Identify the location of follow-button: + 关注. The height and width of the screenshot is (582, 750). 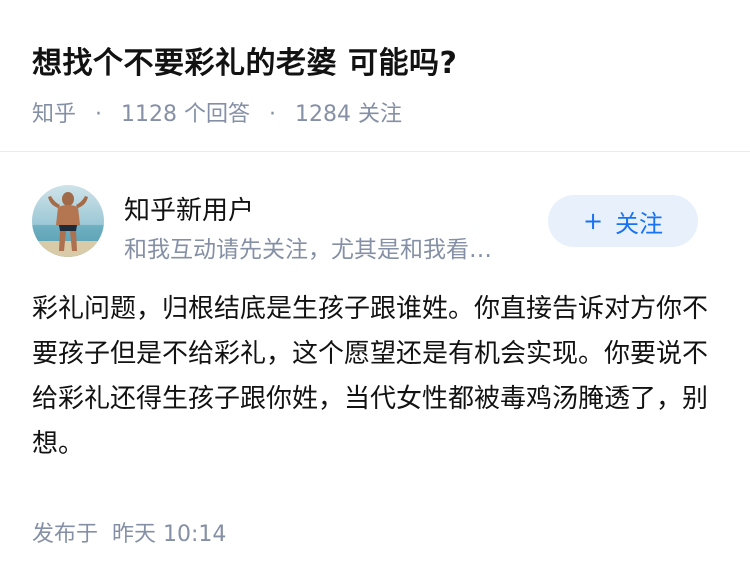
(623, 221).